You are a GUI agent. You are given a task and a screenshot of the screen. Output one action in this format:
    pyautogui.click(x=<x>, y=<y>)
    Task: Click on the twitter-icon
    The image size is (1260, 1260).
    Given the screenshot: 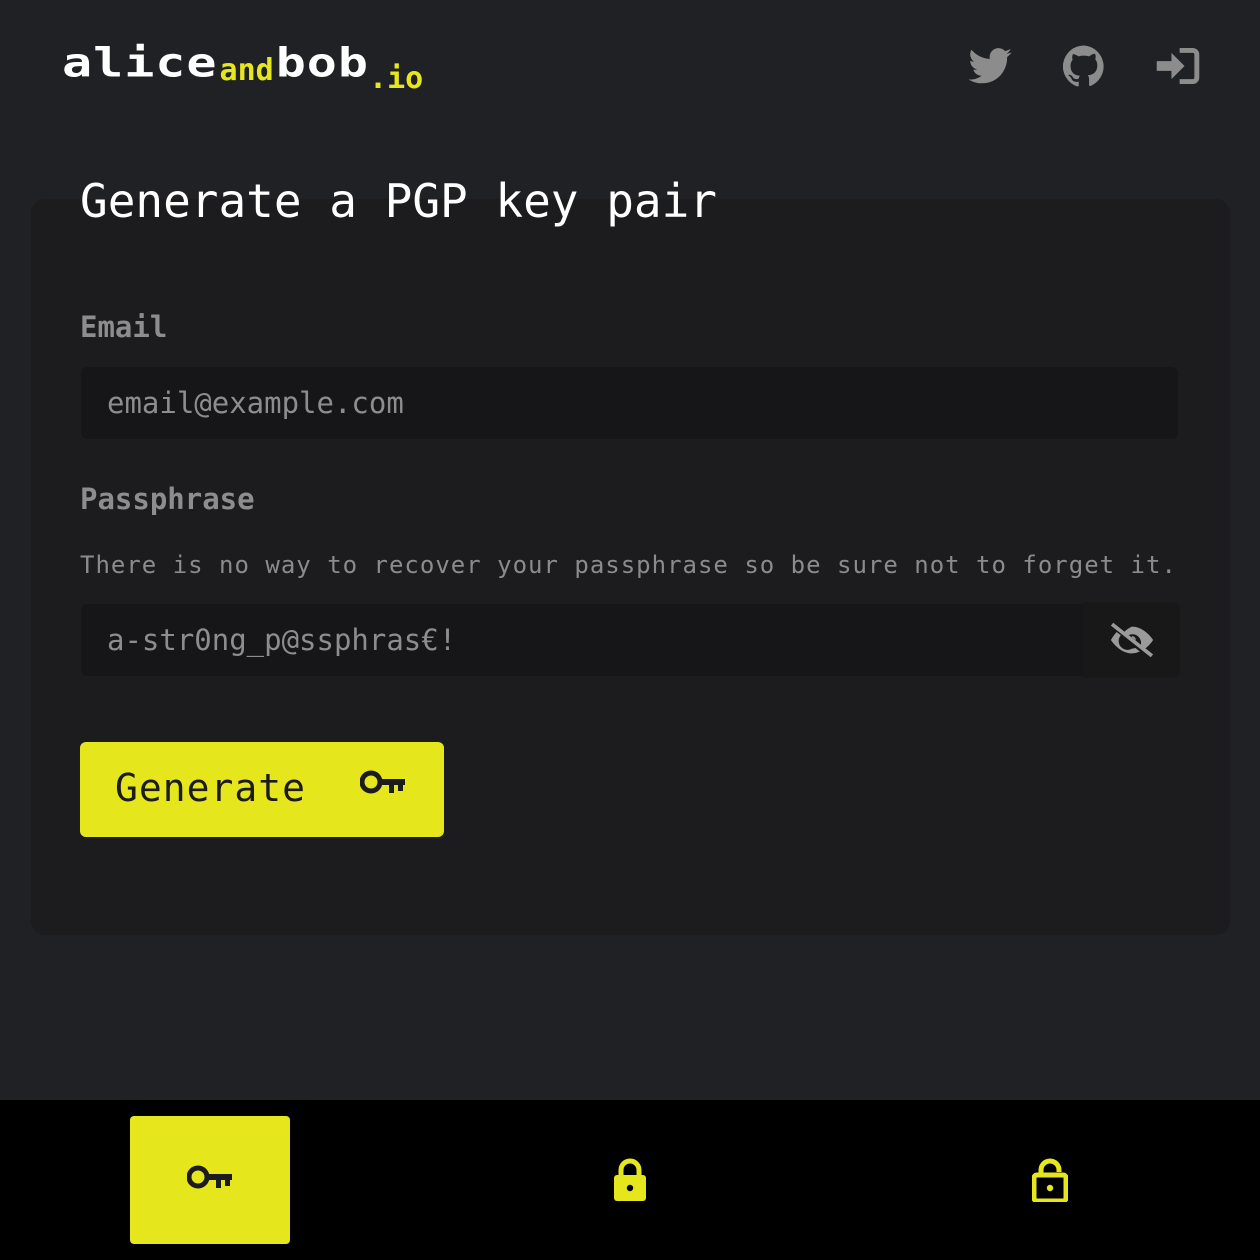 What is the action you would take?
    pyautogui.click(x=990, y=66)
    